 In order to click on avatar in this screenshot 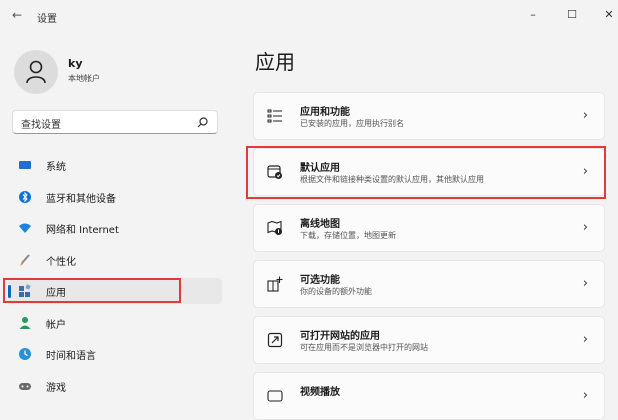, I will do `click(36, 72)`.